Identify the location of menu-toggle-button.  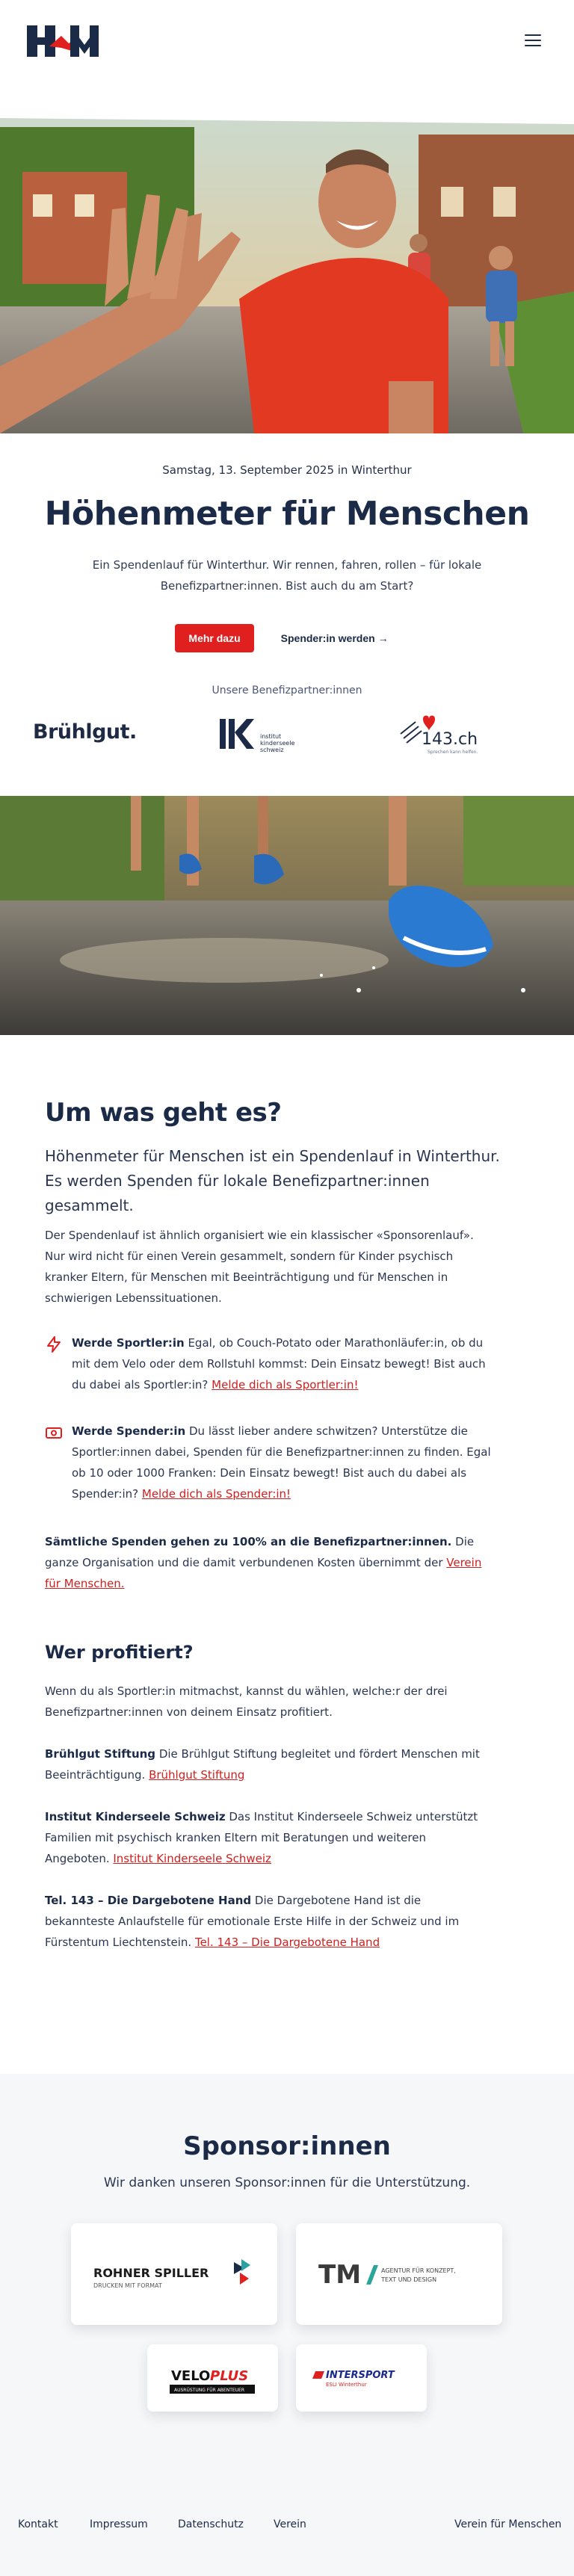
(533, 41).